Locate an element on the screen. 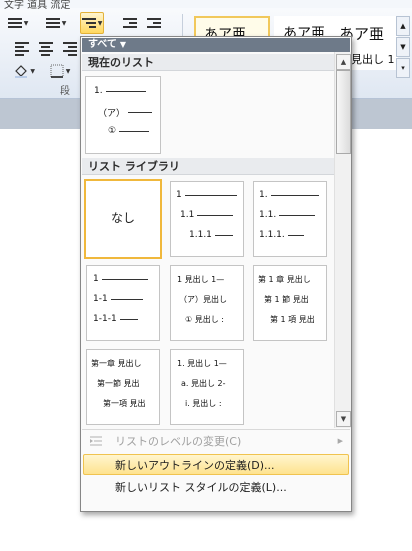  align-right-button is located at coordinates (70, 49).